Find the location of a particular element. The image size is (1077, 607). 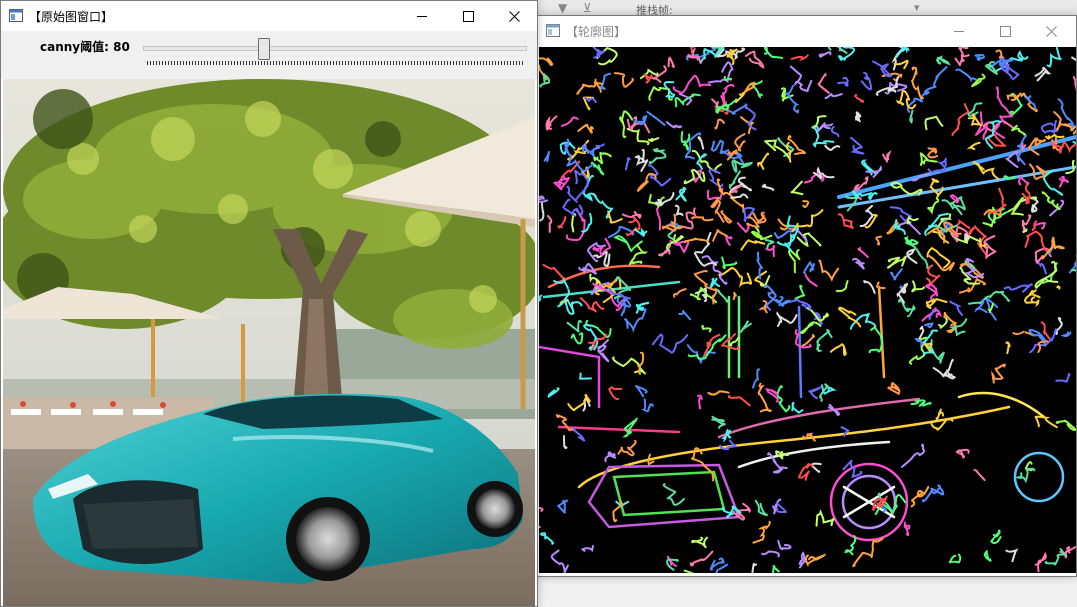

trackbar-track is located at coordinates (335, 48).